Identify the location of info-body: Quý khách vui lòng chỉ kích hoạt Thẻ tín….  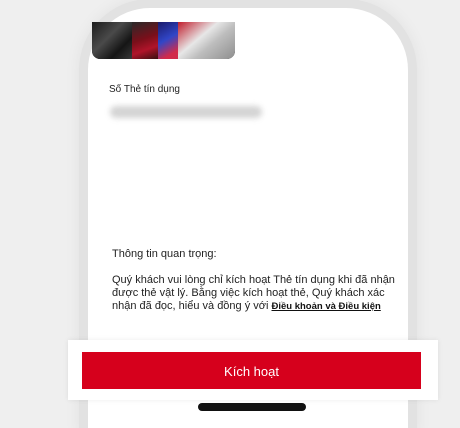
(256, 293).